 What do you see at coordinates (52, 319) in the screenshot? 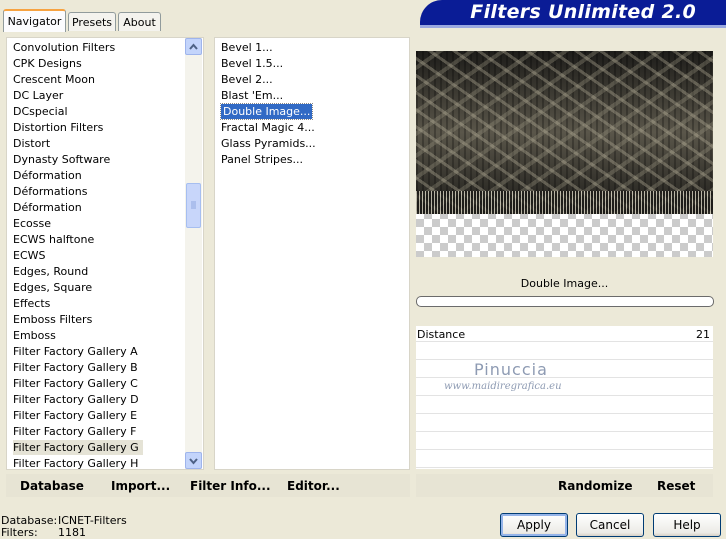
I see `category-item: Emboss Filters` at bounding box center [52, 319].